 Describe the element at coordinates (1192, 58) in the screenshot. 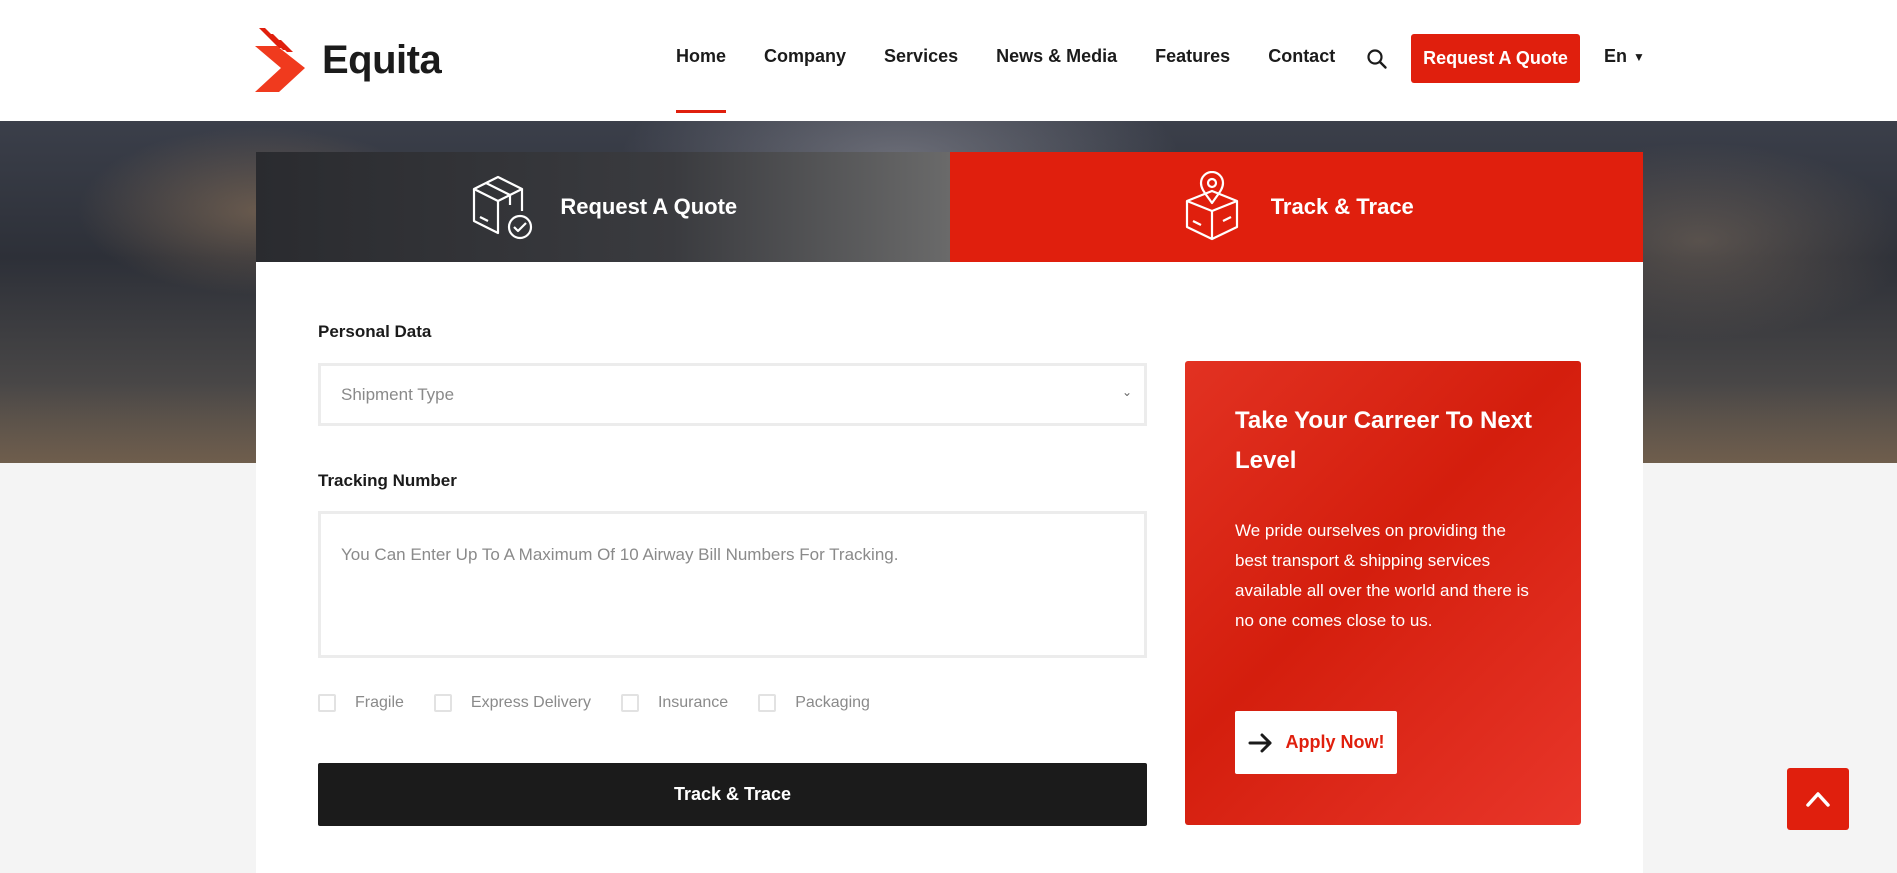

I see `nav-item-features: Features` at that location.